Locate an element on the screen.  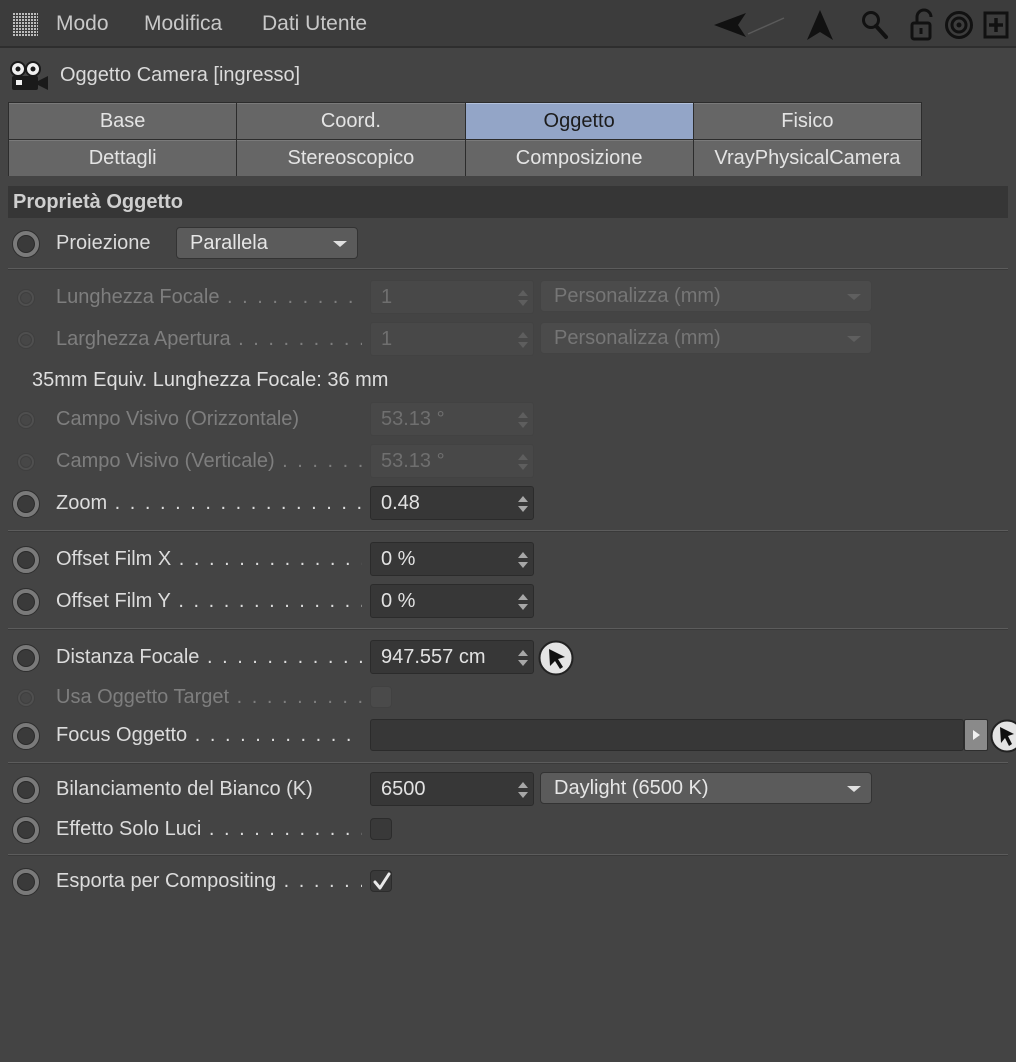
proiezione-value: Parallela is located at coordinates (229, 243).